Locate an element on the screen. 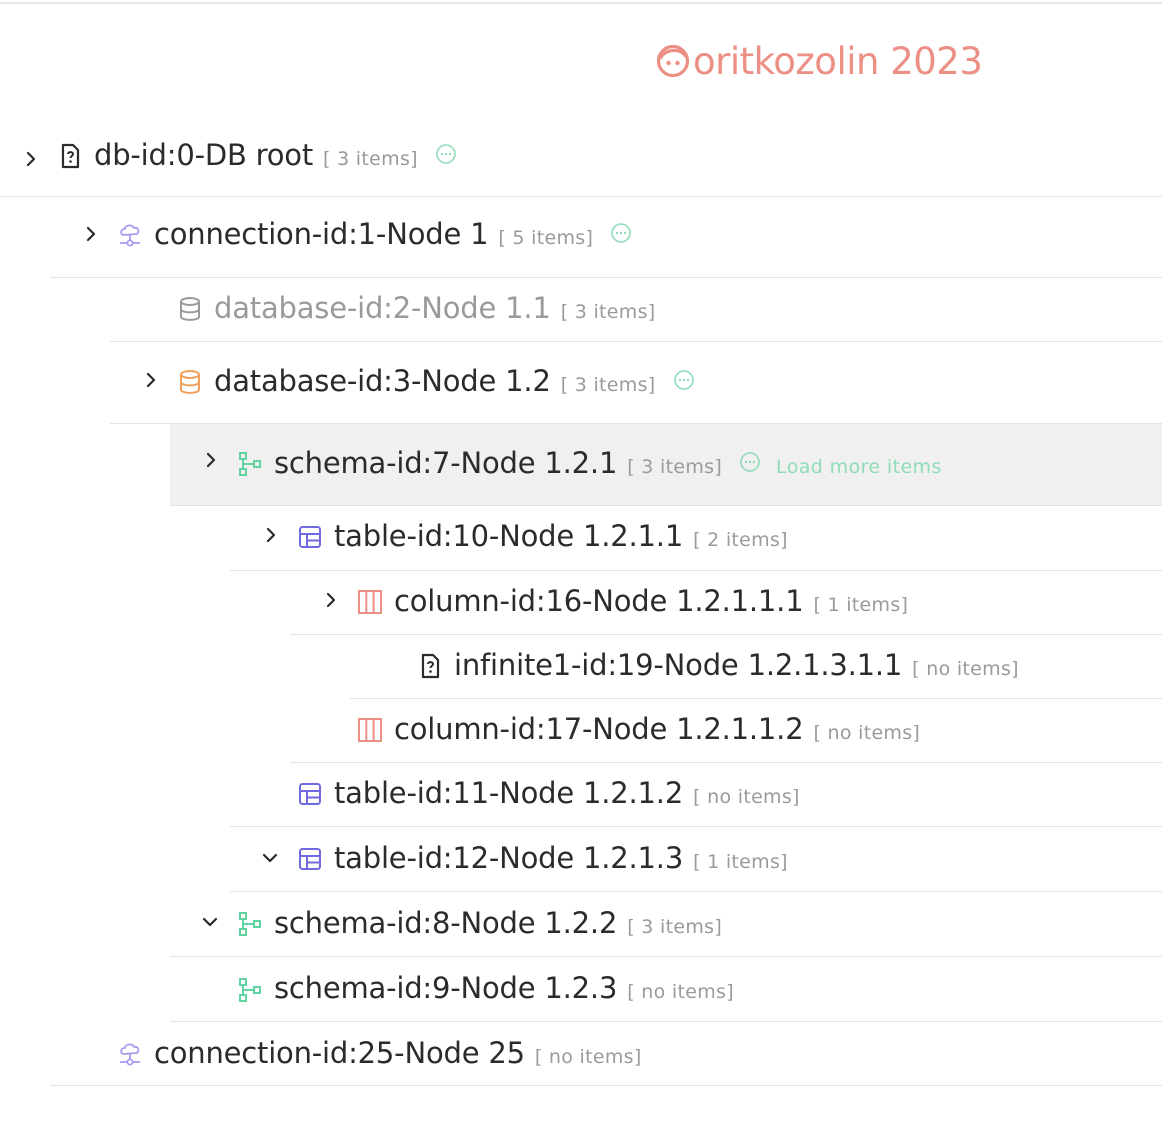  tree-node-connection-25: connection-id:25-Node 25 [ no items] is located at coordinates (606, 1054).